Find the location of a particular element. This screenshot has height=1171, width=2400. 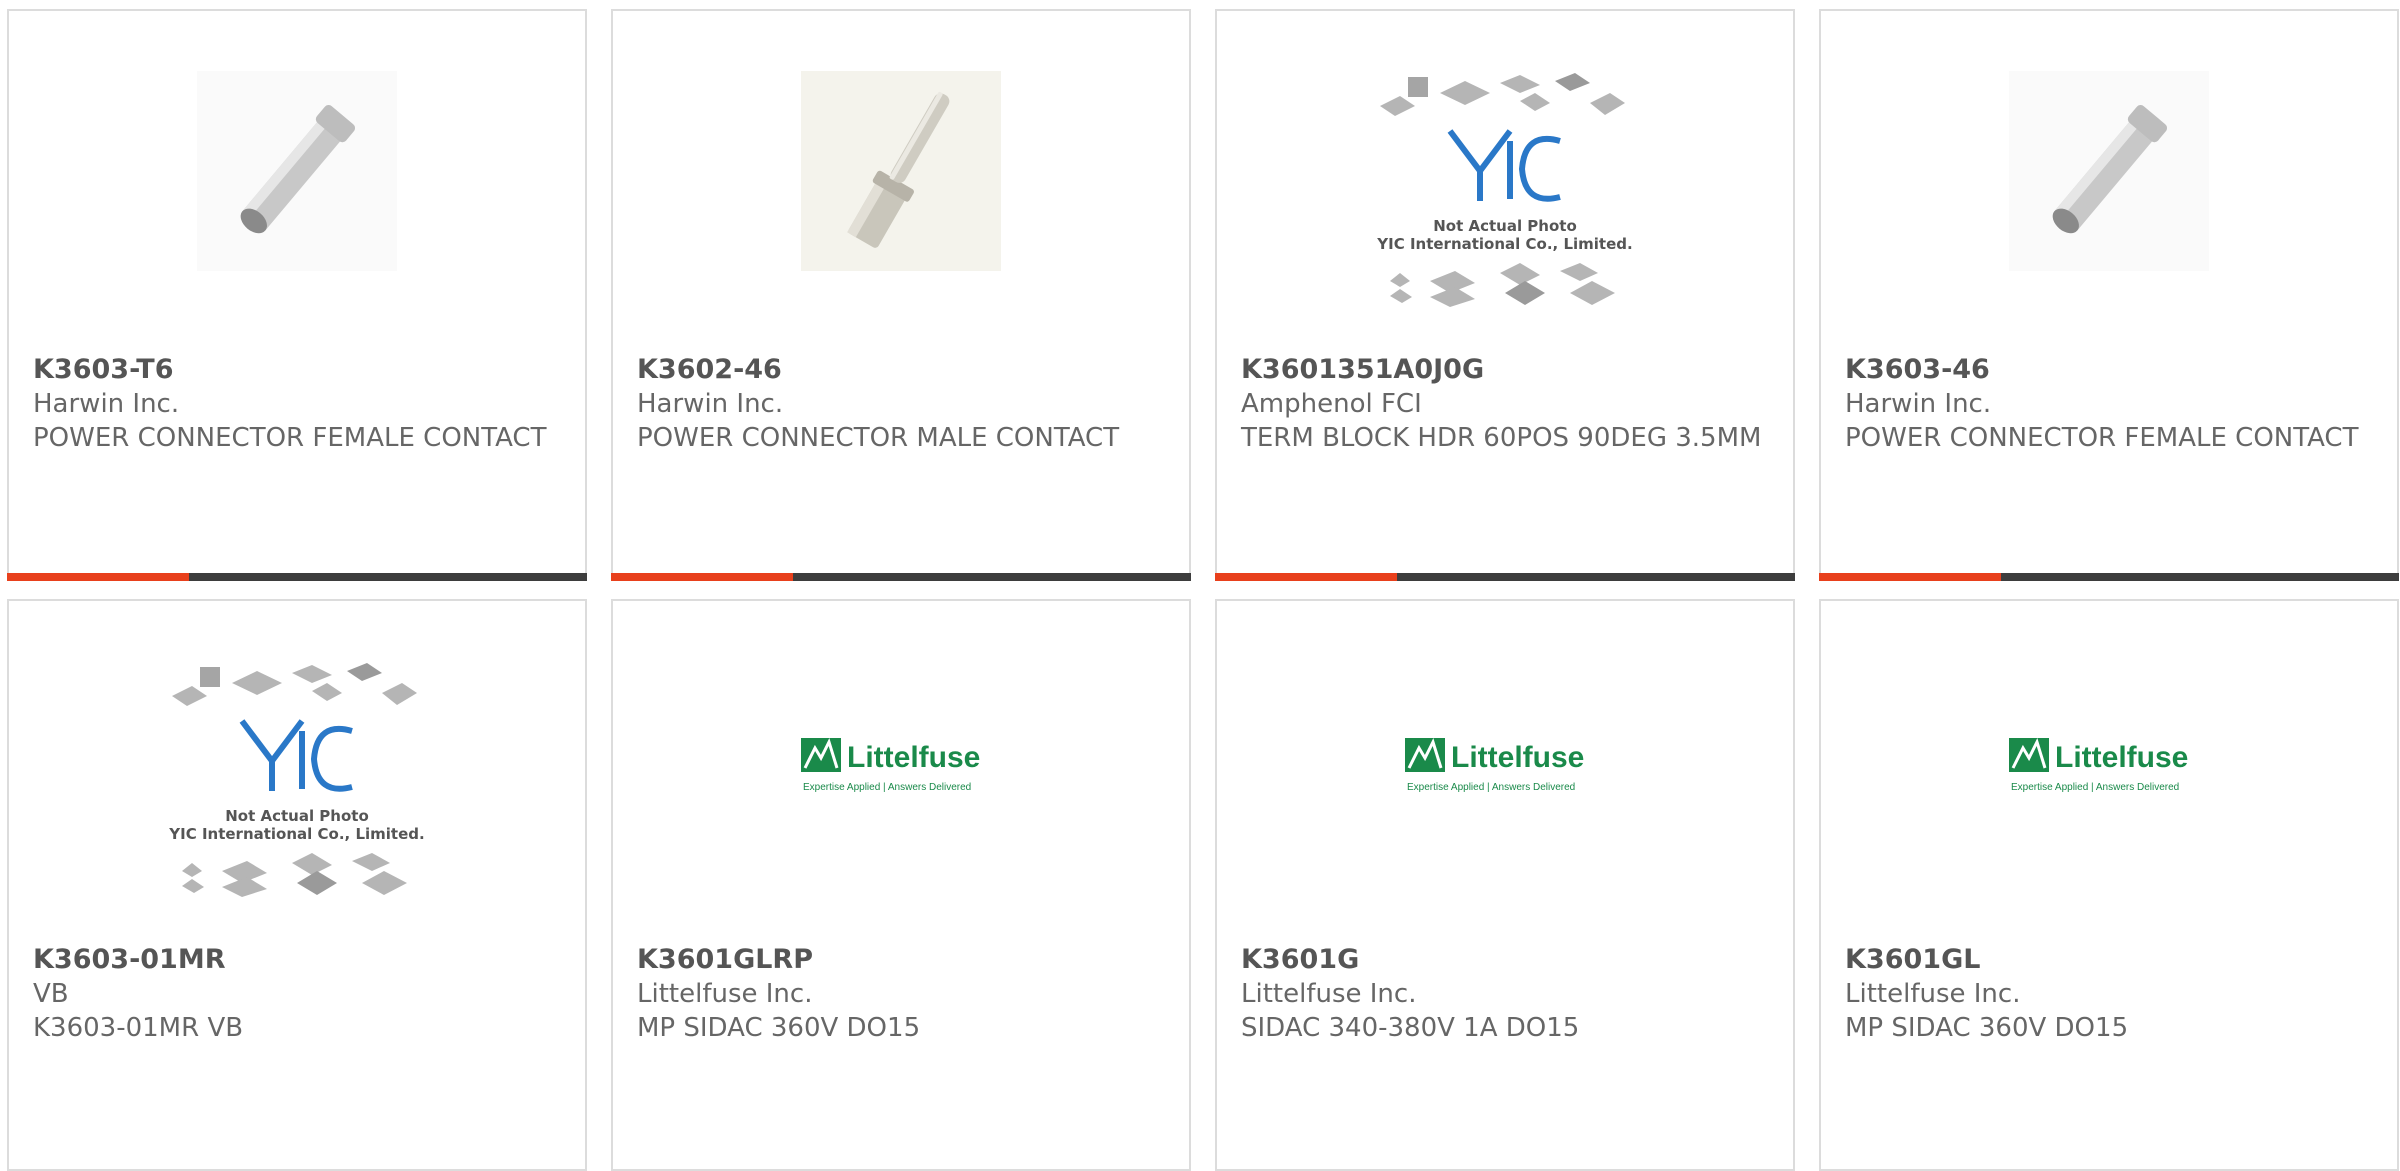

part-number: K3602-46 is located at coordinates (903, 370).